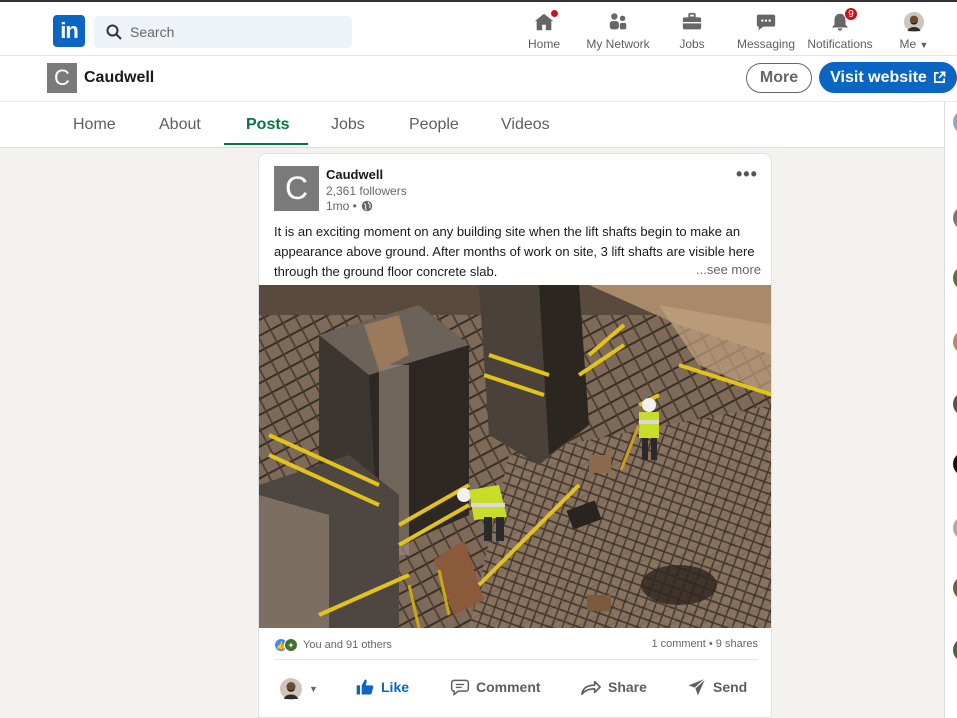  Describe the element at coordinates (697, 687) in the screenshot. I see `send-icon` at that location.